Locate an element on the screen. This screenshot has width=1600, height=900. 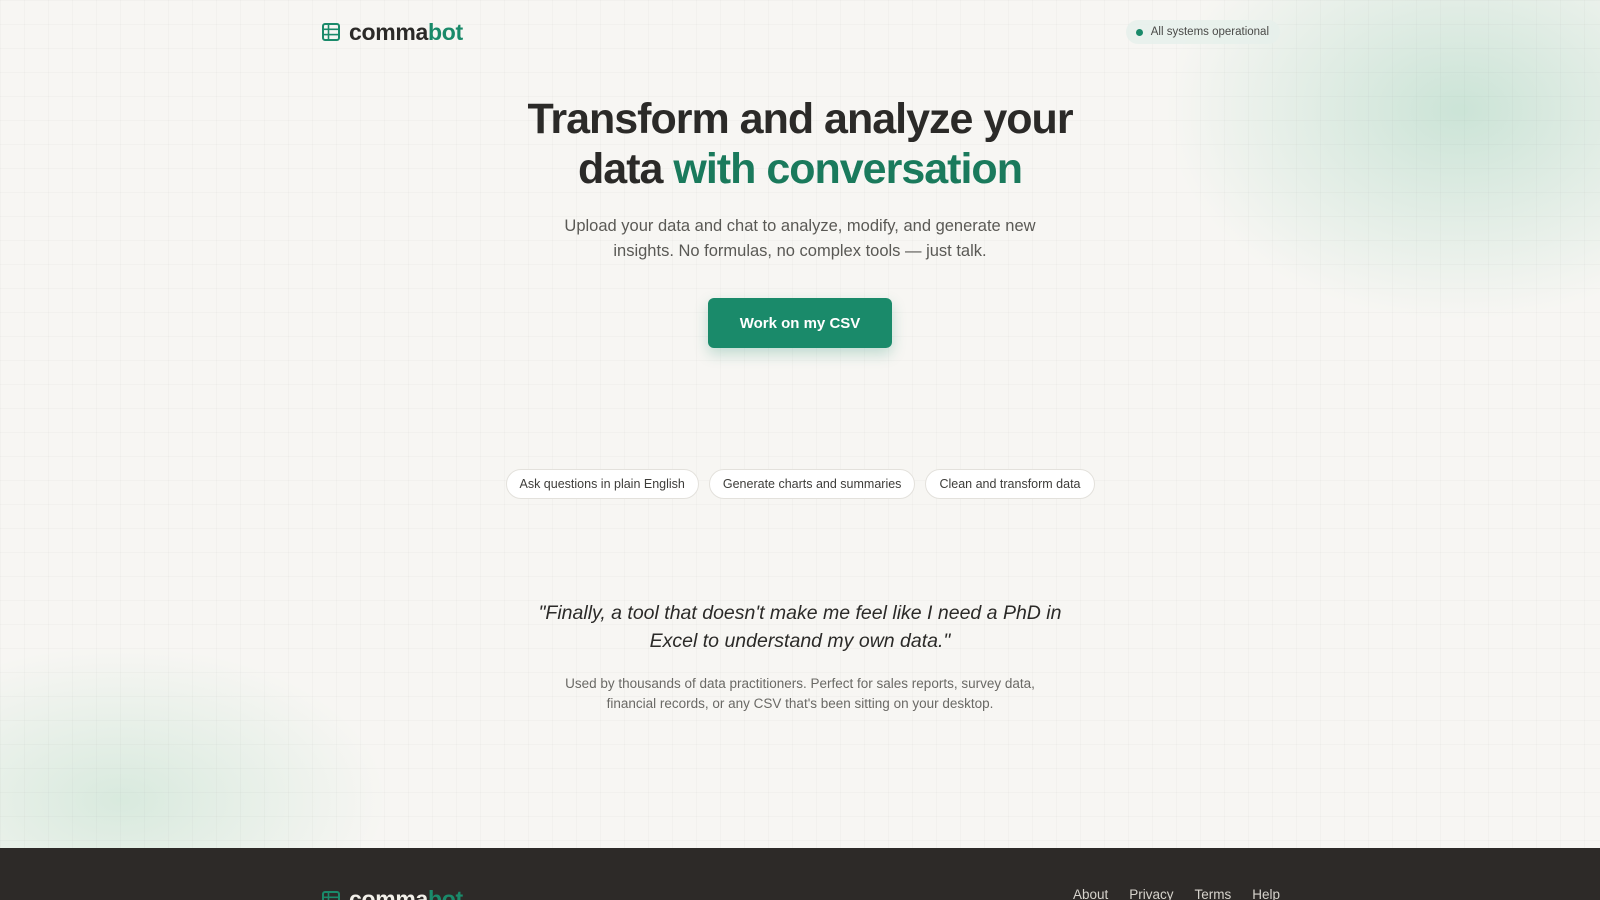
footer-link-privacy: Privacy is located at coordinates (1151, 893).